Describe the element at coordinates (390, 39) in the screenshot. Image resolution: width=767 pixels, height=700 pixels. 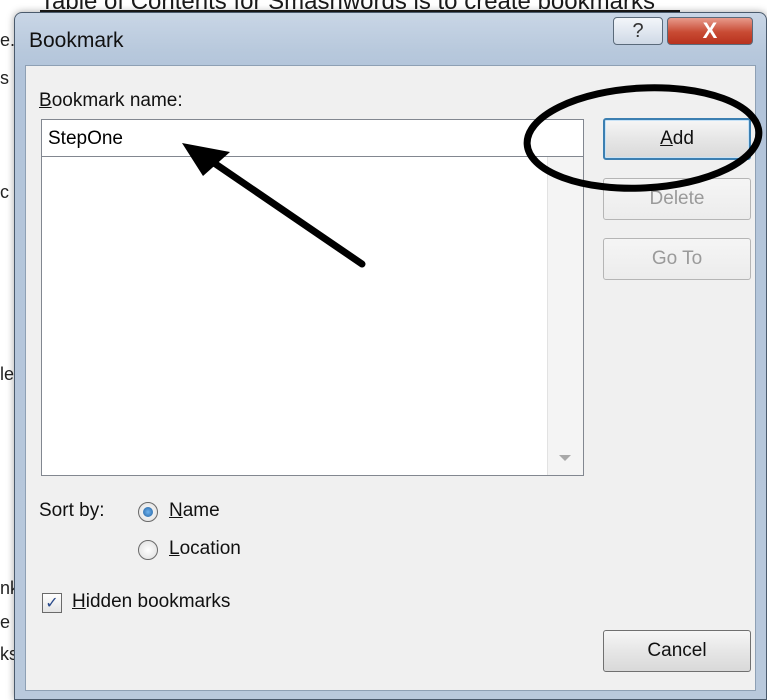
I see `title-bar: Bookmark ? X` at that location.